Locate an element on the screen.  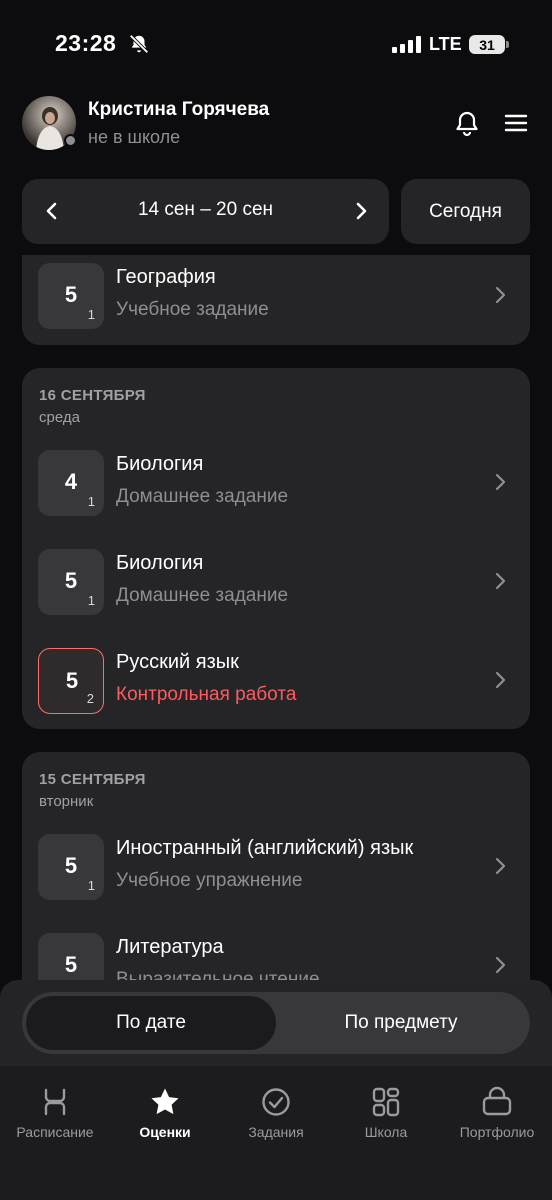
tab-label: Расписание is located at coordinates (55, 1132).